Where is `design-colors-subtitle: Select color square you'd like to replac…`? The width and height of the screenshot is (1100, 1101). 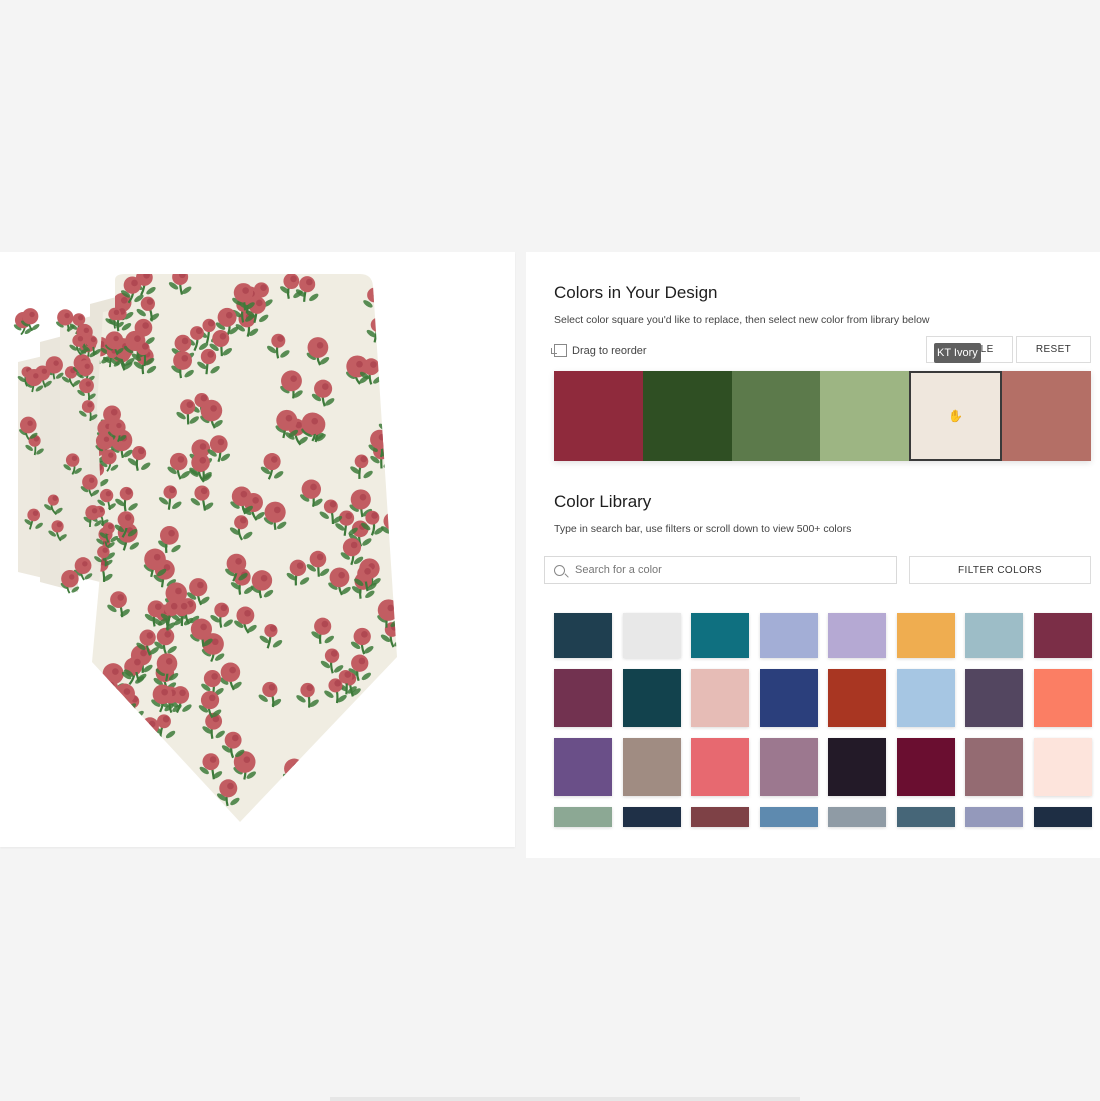
design-colors-subtitle: Select color square you'd like to replac… is located at coordinates (742, 320).